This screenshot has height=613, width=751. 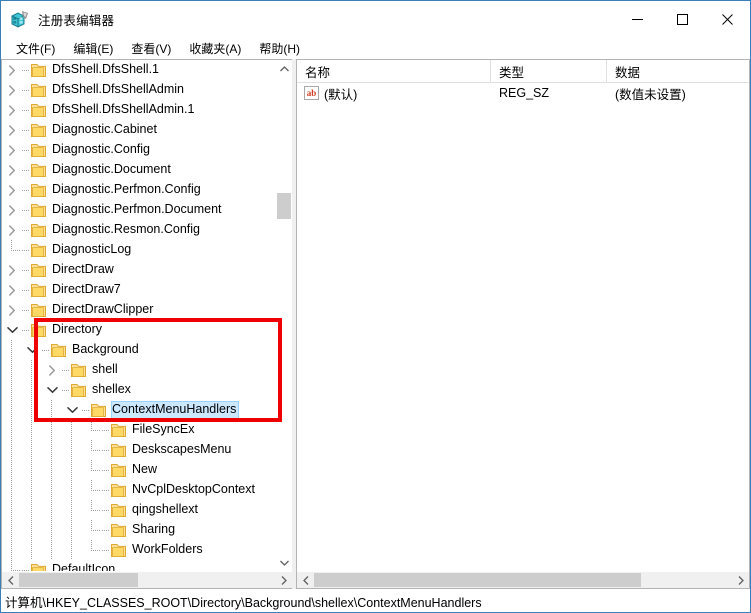 I want to click on tree-horizontal-scrollbar, so click(x=147, y=579).